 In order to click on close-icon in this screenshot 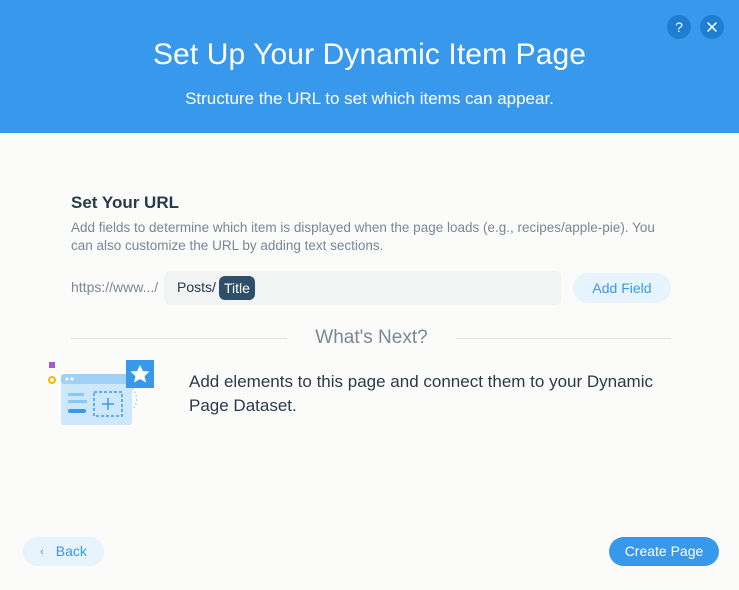, I will do `click(712, 27)`.